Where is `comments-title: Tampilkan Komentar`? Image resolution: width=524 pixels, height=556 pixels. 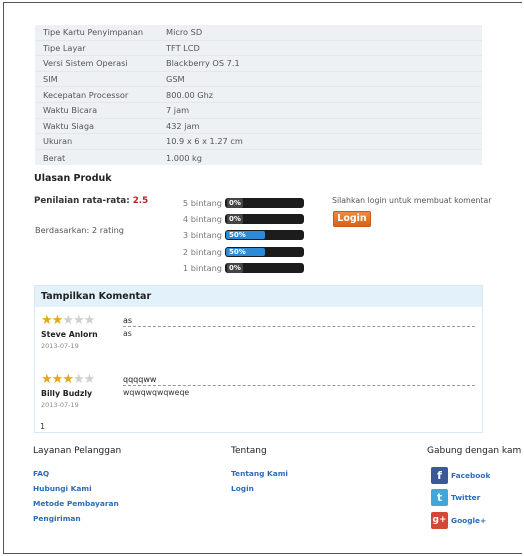 comments-title: Tampilkan Komentar is located at coordinates (258, 296).